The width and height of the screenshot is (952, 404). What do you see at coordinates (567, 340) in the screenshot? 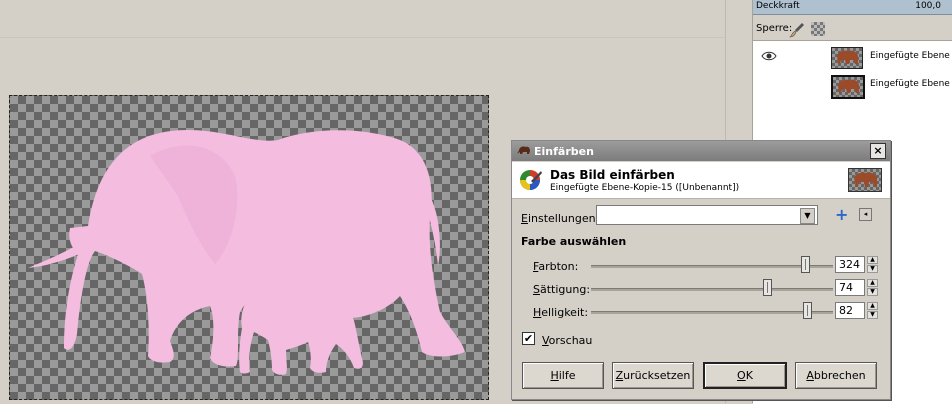
I see `preview-label: Vorschau` at bounding box center [567, 340].